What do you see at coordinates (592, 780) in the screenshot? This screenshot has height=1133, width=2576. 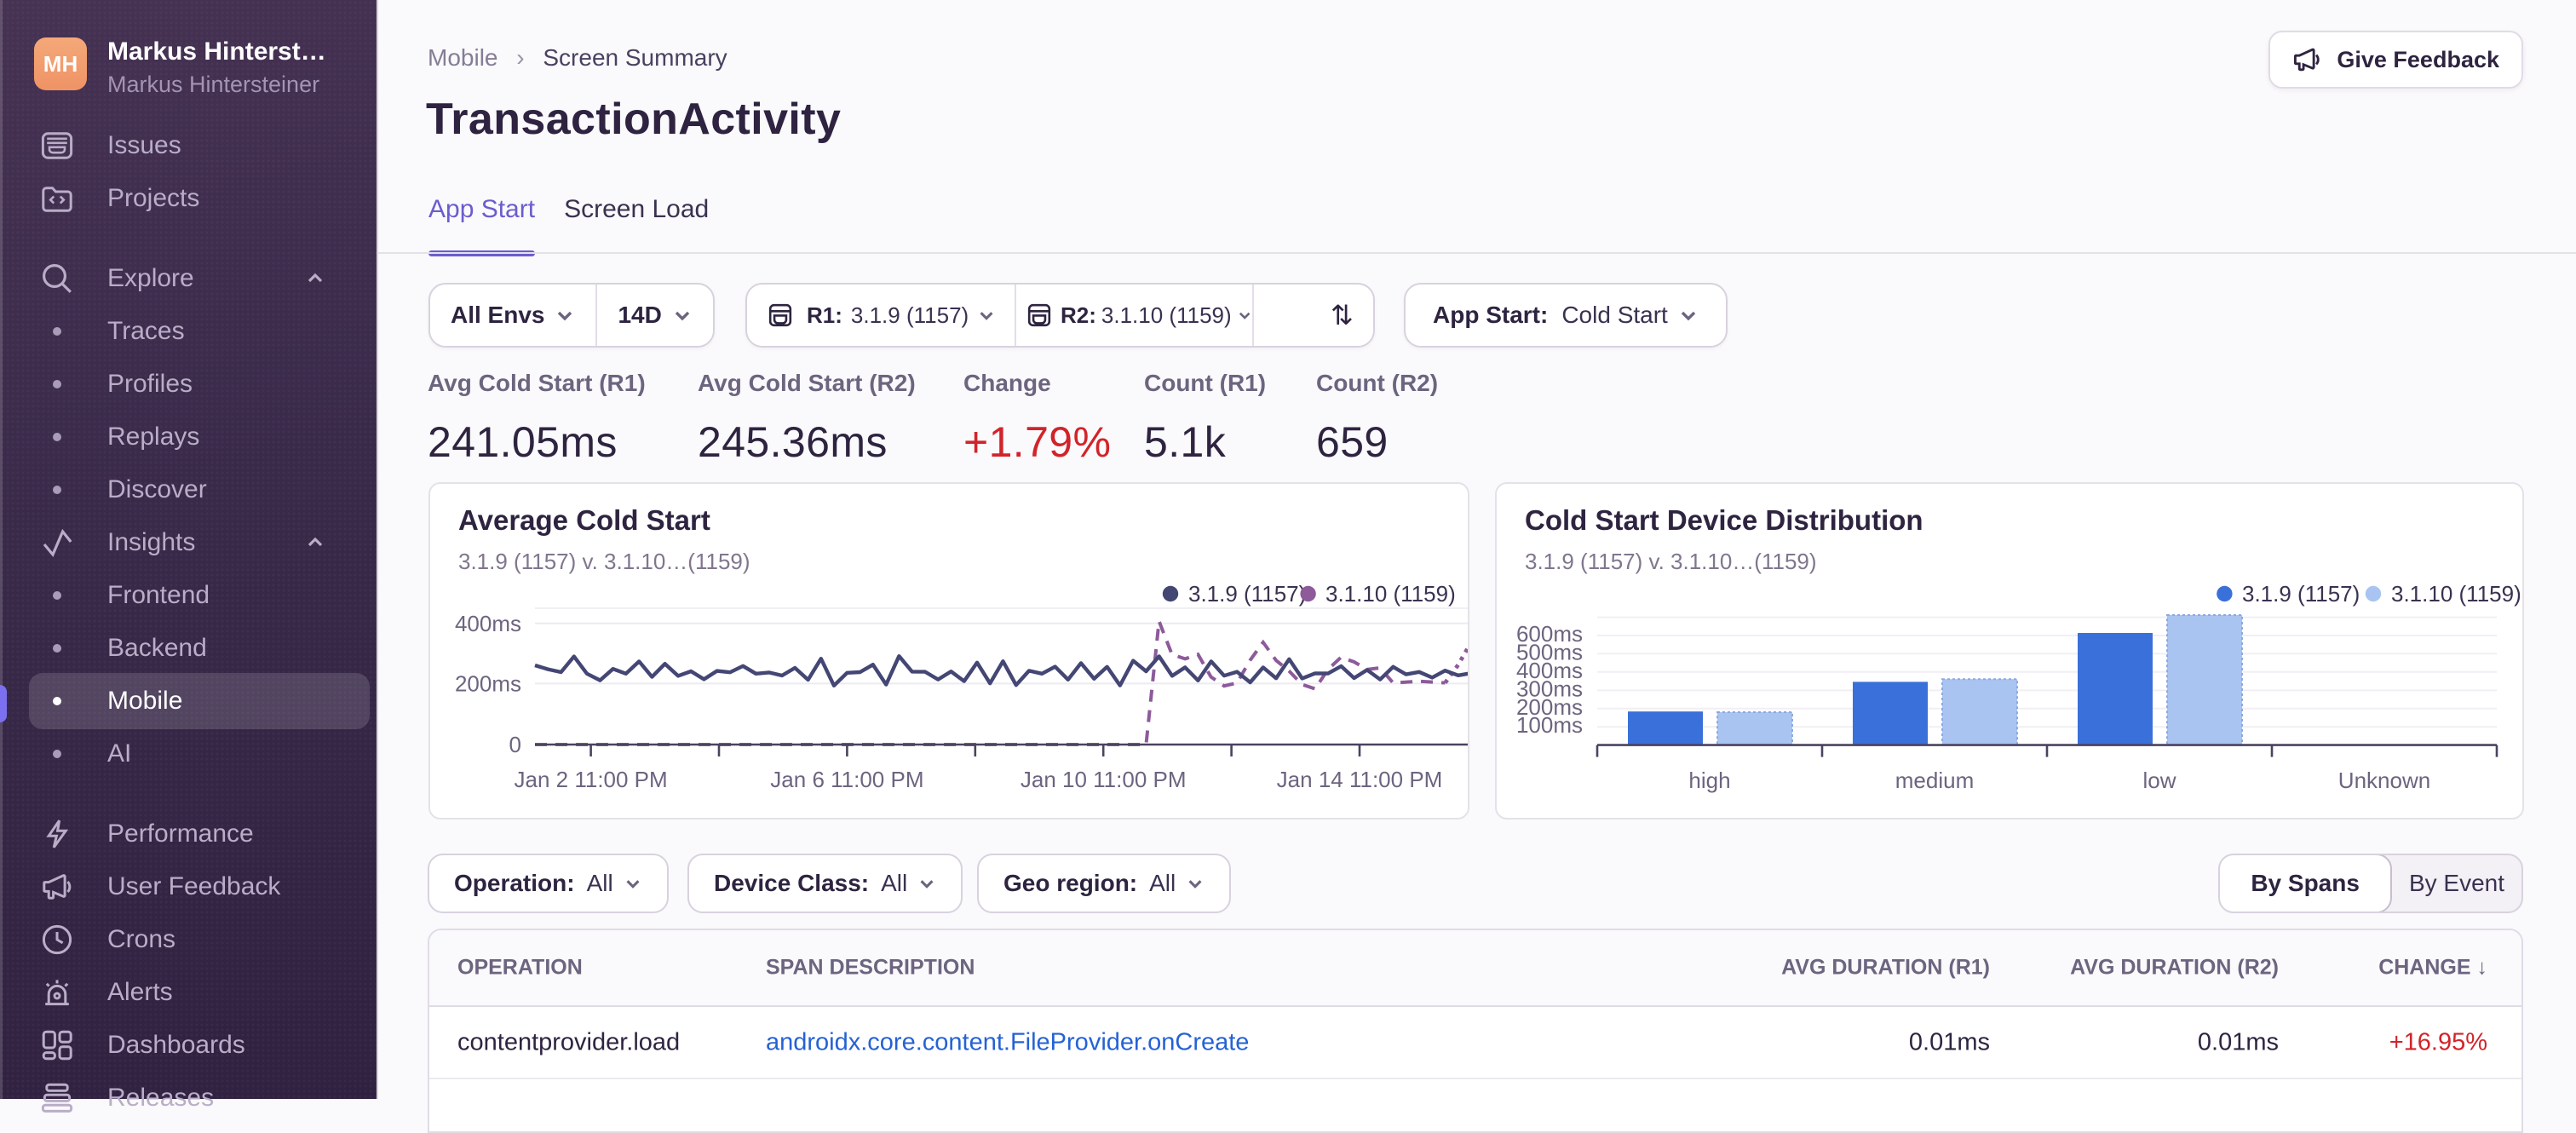 I see `svg-text: Jan 2 11:00 PM` at bounding box center [592, 780].